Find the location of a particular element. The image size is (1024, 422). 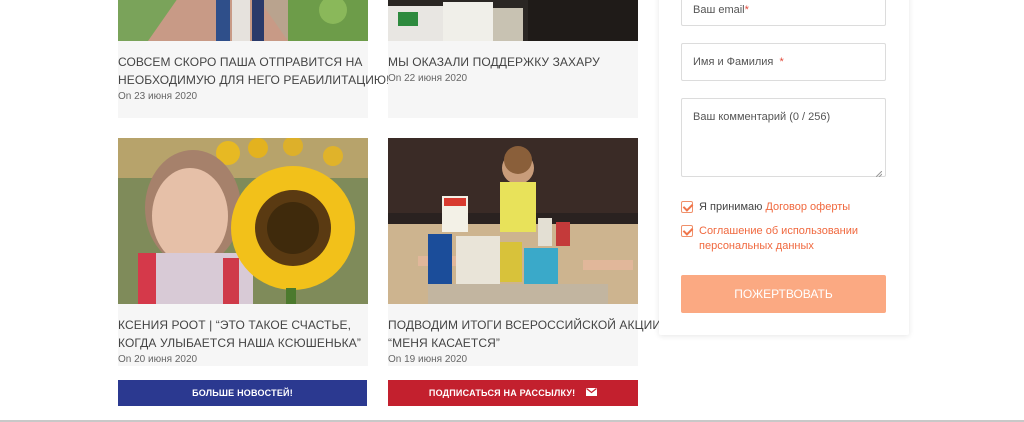

envelope-icon is located at coordinates (592, 393).